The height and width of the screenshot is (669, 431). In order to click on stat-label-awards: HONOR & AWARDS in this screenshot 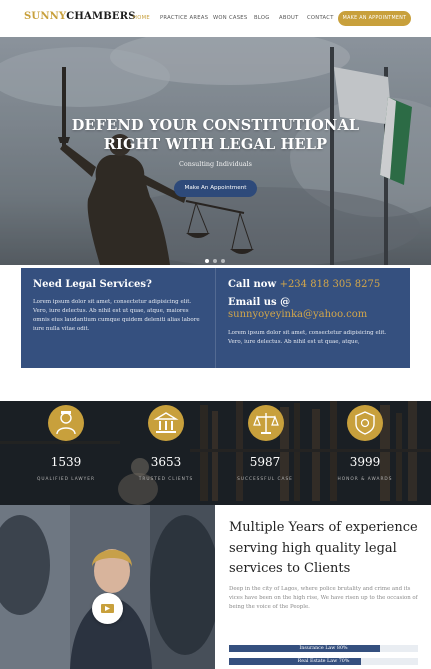, I will do `click(365, 479)`.